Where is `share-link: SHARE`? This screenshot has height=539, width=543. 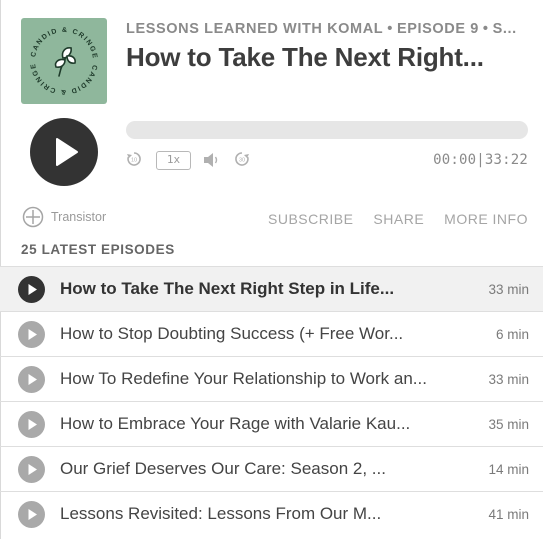 share-link: SHARE is located at coordinates (398, 219).